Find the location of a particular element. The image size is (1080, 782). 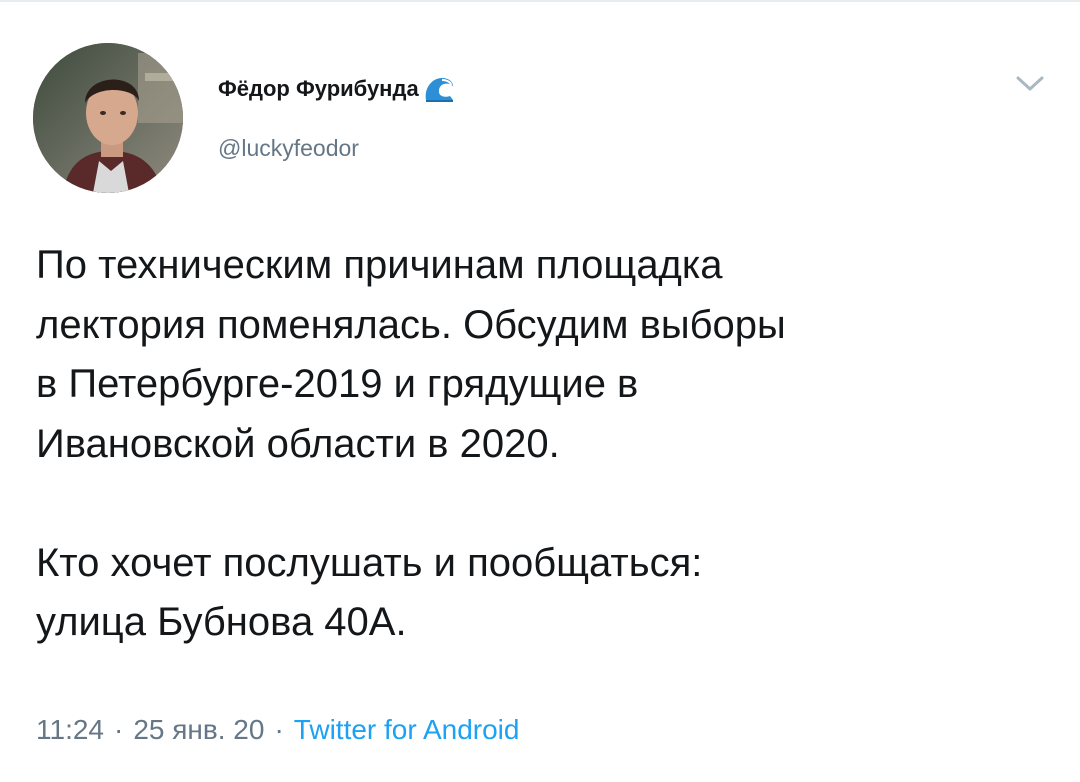

avatar is located at coordinates (108, 118).